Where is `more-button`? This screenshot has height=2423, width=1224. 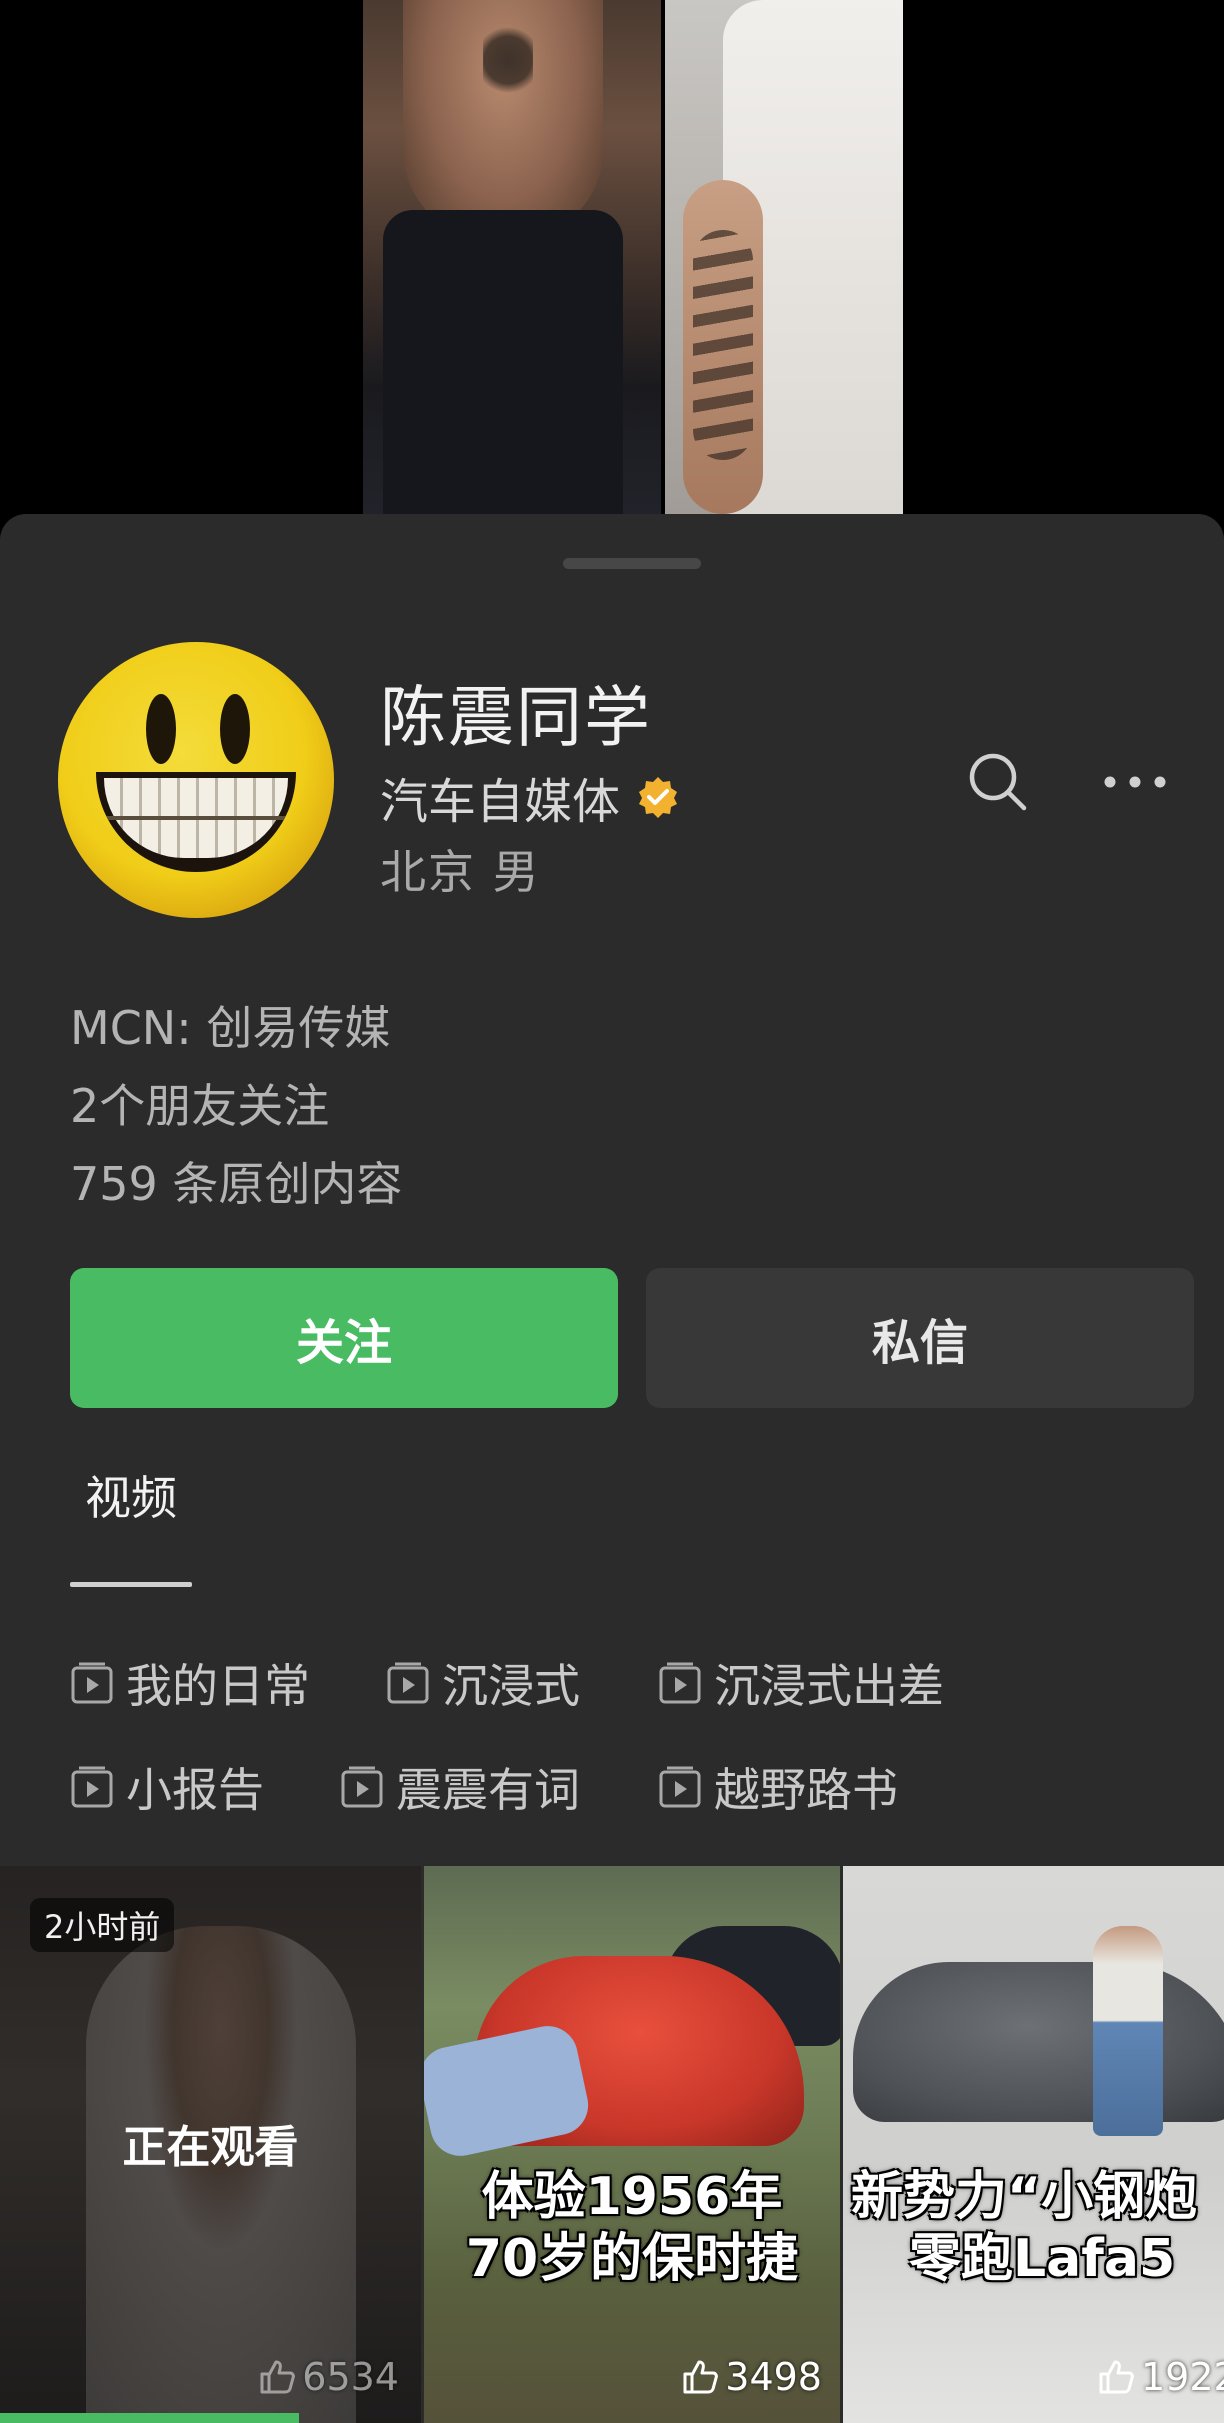
more-button is located at coordinates (1135, 782).